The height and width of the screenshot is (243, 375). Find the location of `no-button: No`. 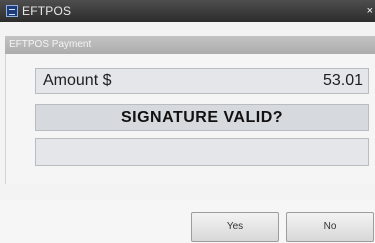

no-button: No is located at coordinates (330, 227).